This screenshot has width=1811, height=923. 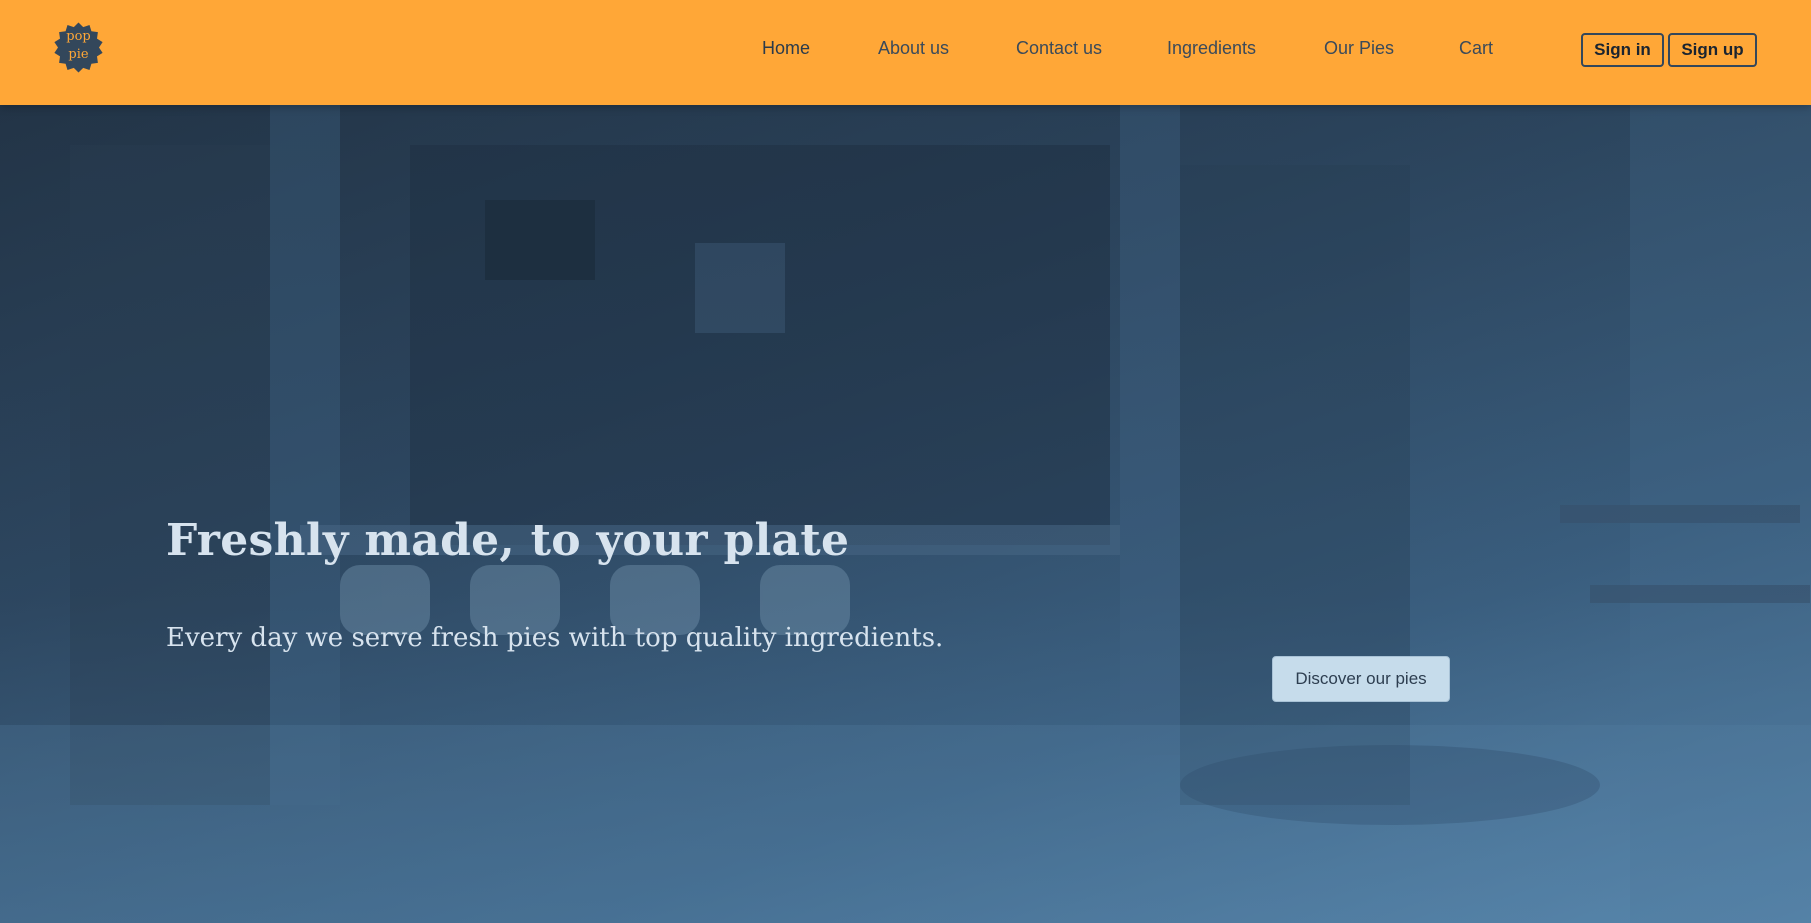 I want to click on sign-up-button: Sign up, so click(x=1712, y=50).